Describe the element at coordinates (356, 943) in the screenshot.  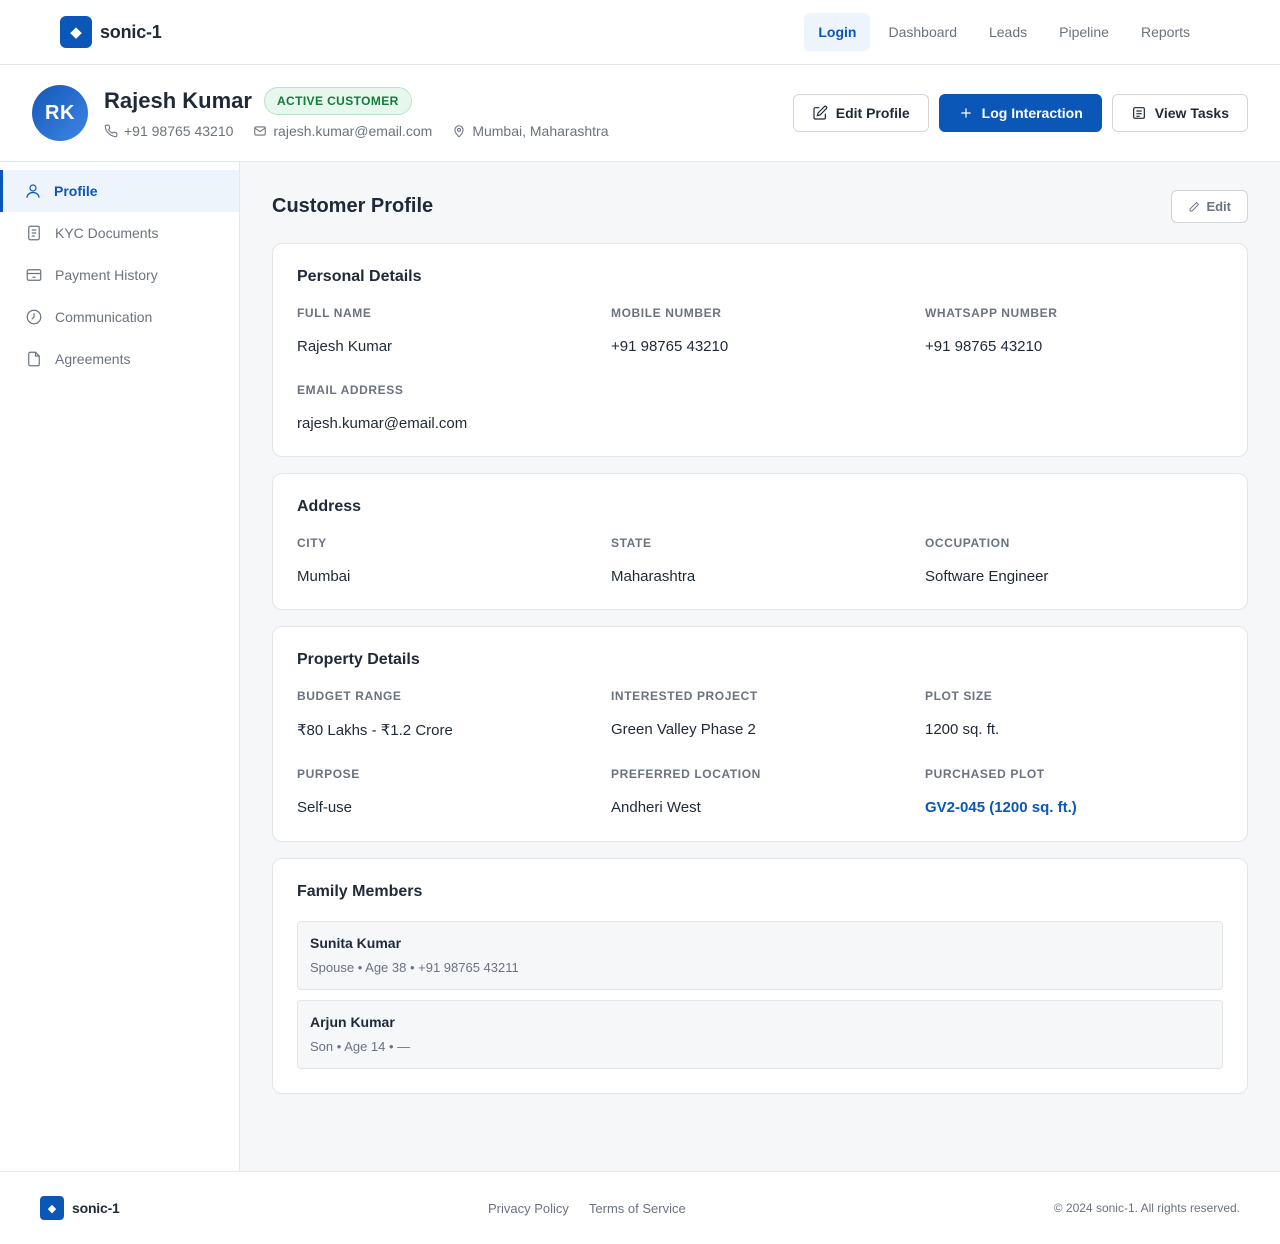
I see `family-member-name: Sunita Kumar` at that location.